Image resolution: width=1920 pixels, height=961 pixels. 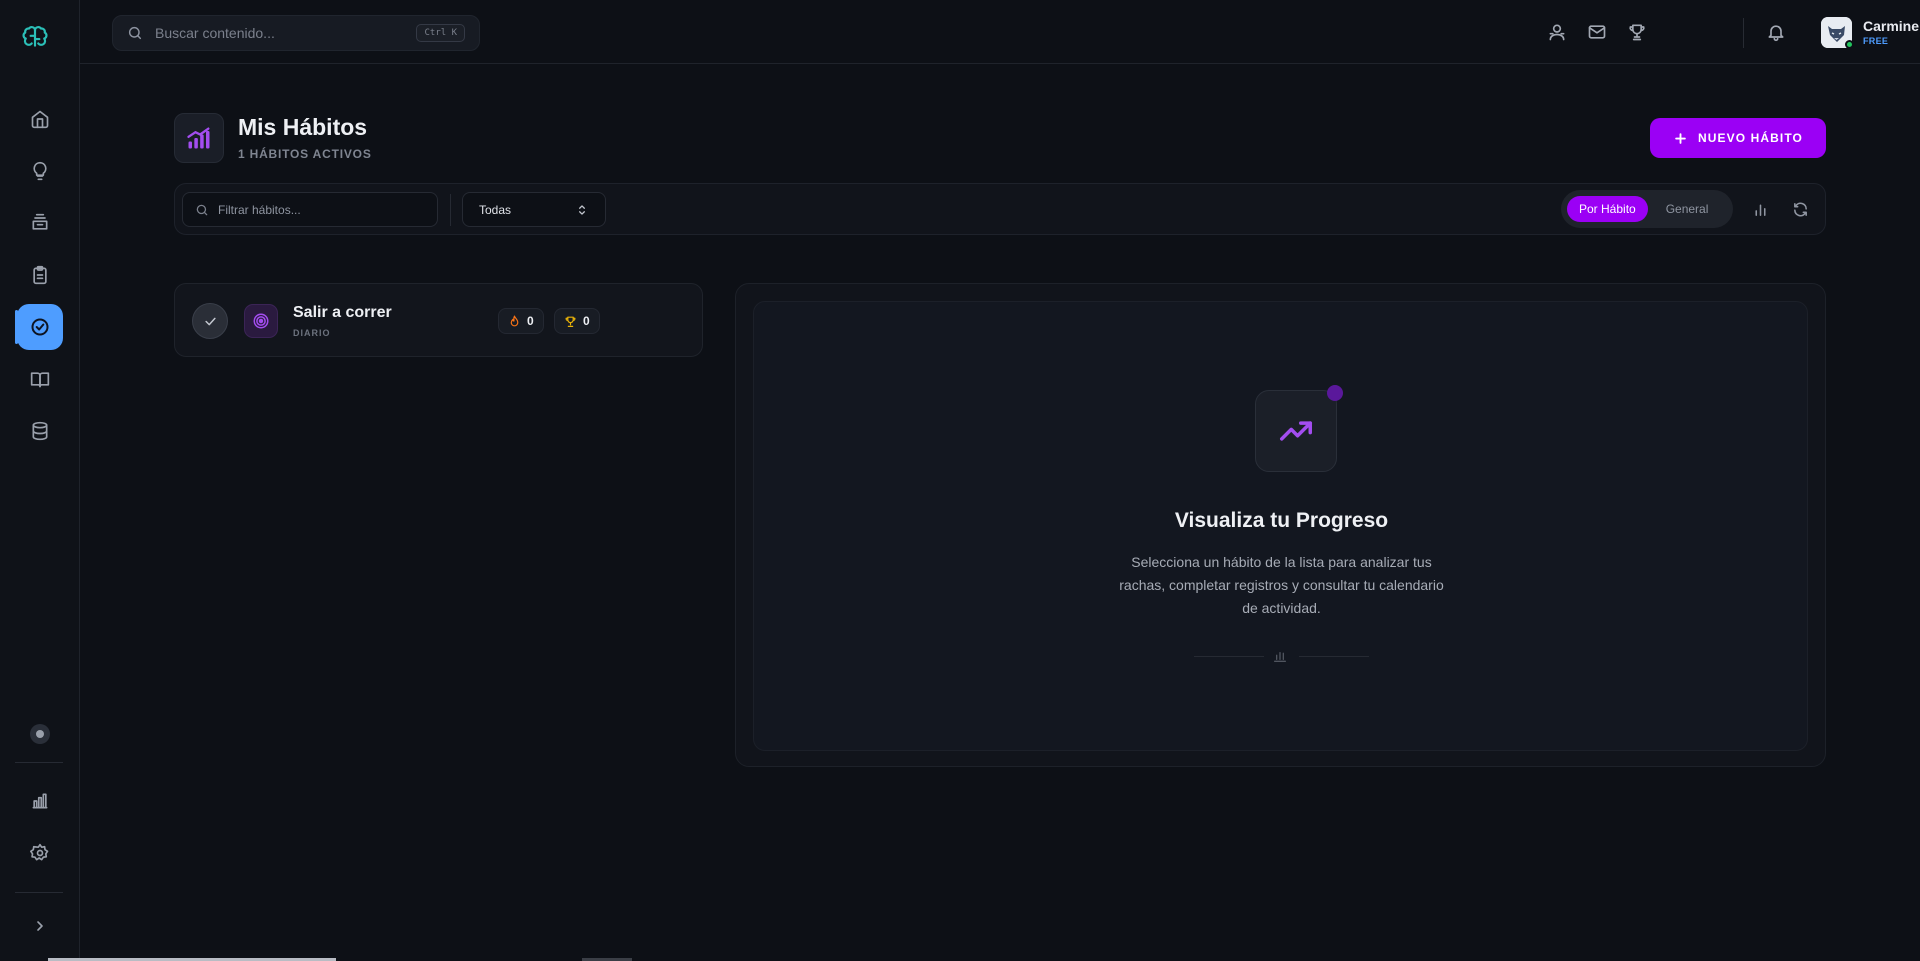 What do you see at coordinates (1750, 138) in the screenshot?
I see `new-habit-label: NUEVO HÁBITO` at bounding box center [1750, 138].